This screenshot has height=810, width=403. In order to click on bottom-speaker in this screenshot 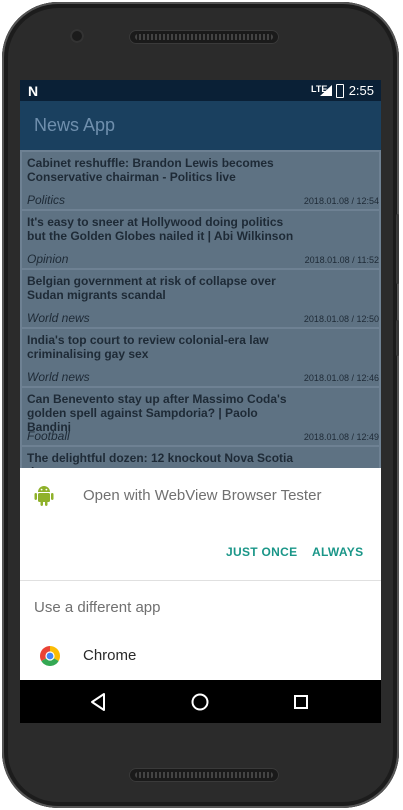, I will do `click(204, 775)`.